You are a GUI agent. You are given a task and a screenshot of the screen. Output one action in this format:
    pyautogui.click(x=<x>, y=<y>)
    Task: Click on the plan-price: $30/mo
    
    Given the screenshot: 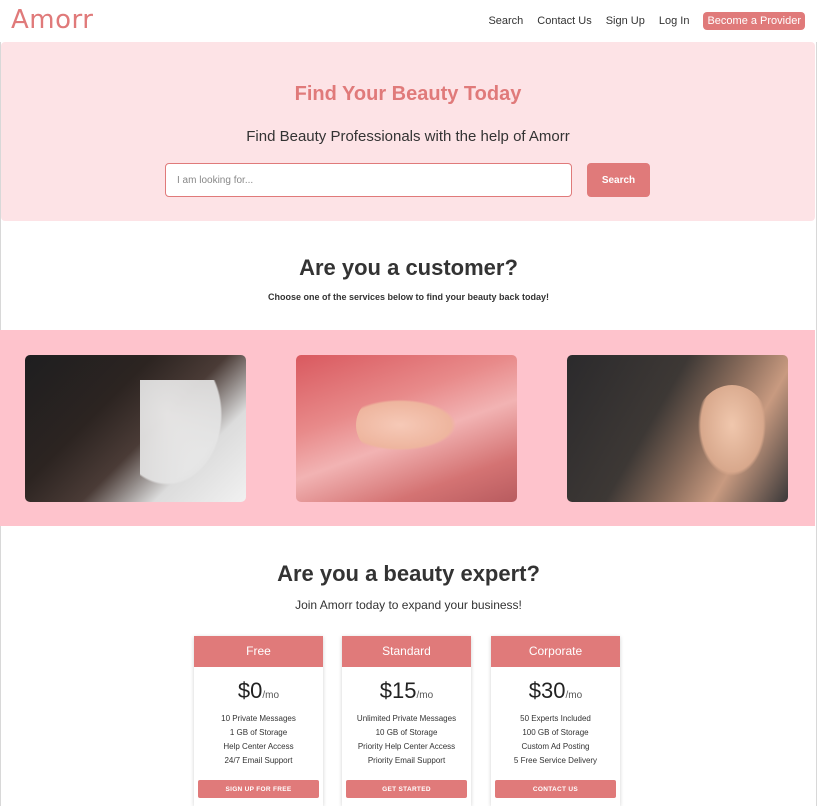 What is the action you would take?
    pyautogui.click(x=555, y=691)
    